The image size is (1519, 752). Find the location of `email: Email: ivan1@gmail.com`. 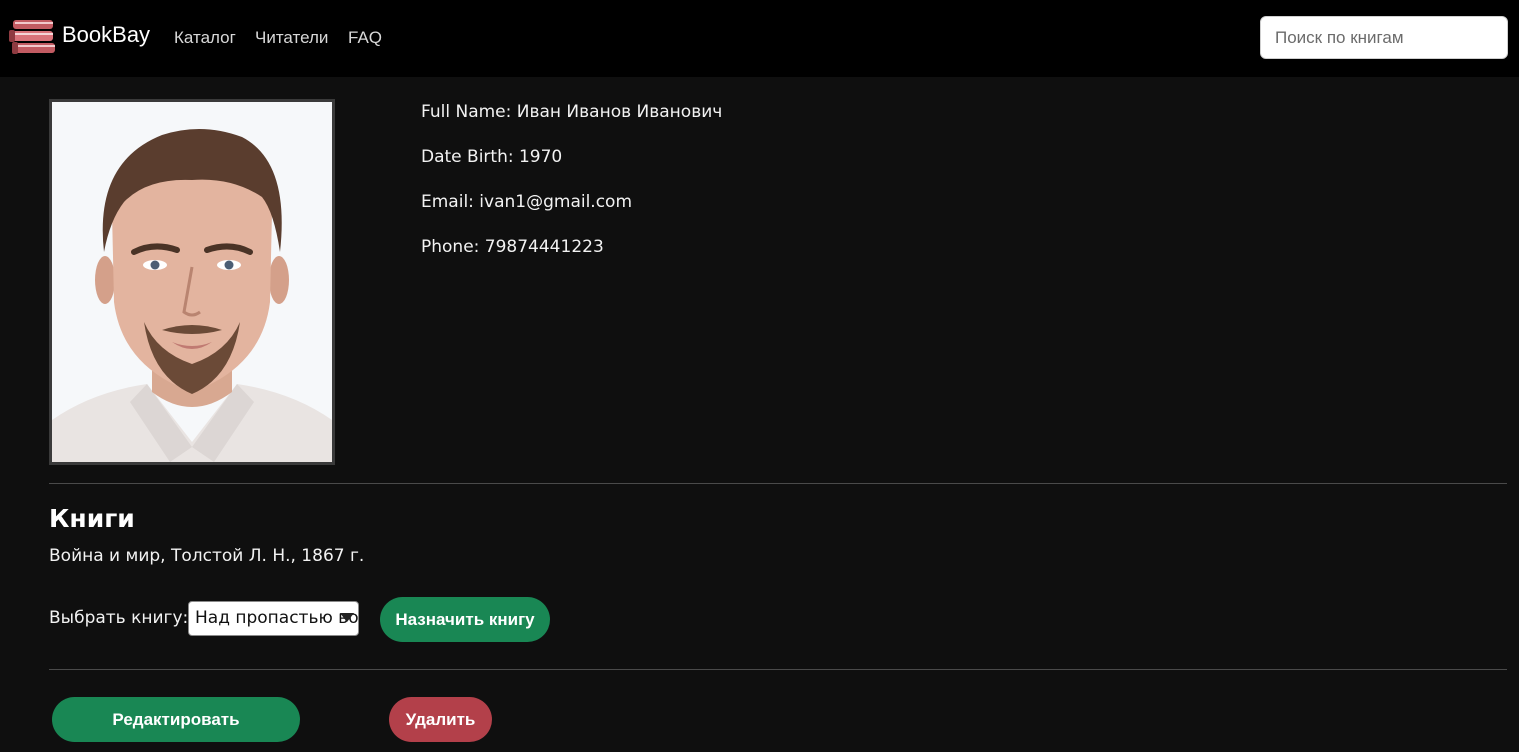

email: Email: ivan1@gmail.com is located at coordinates (527, 202).